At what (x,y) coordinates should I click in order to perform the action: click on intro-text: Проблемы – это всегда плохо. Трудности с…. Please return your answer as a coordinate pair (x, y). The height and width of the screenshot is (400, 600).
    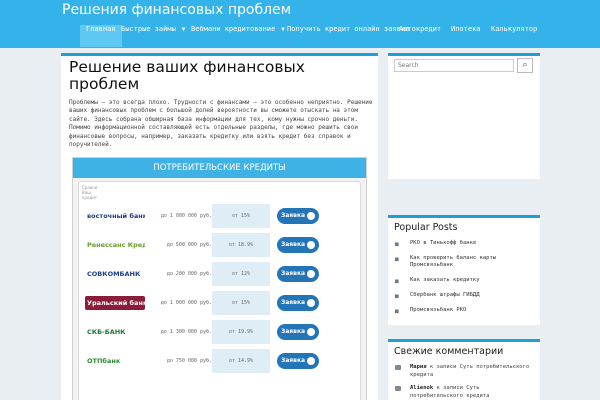
    Looking at the image, I should click on (221, 124).